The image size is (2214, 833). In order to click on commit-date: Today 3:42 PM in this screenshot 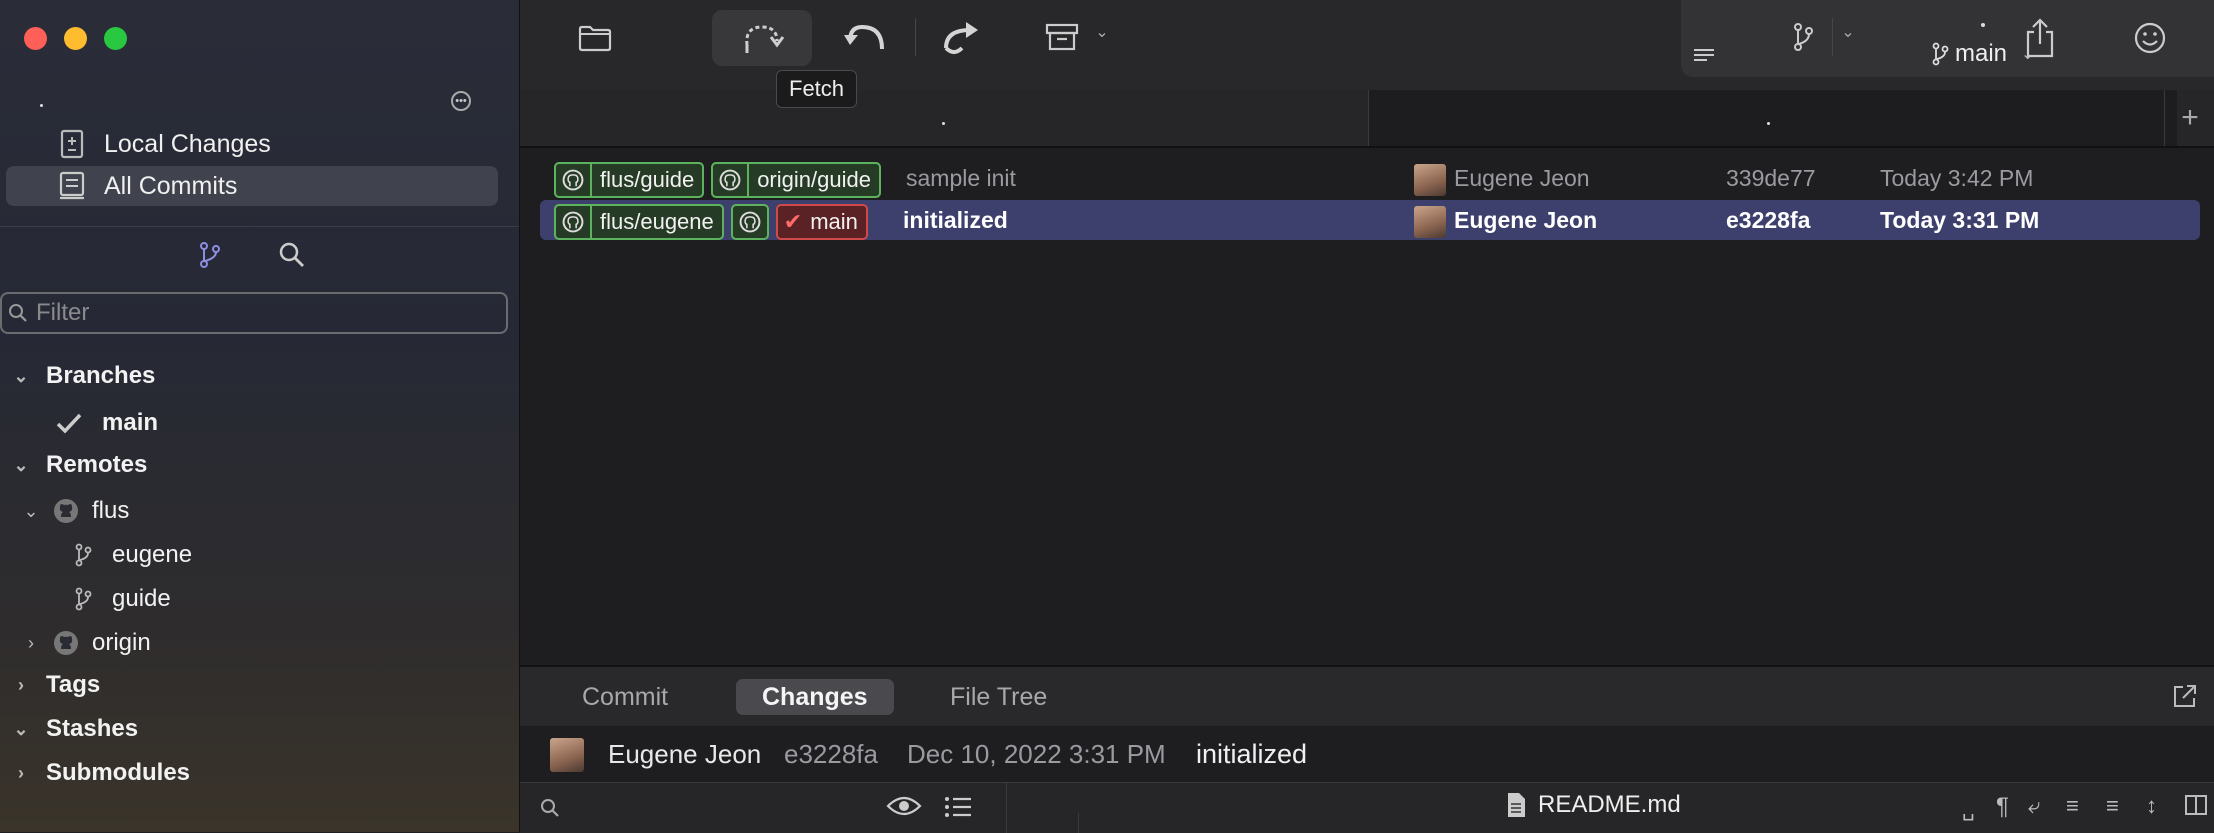, I will do `click(1957, 178)`.